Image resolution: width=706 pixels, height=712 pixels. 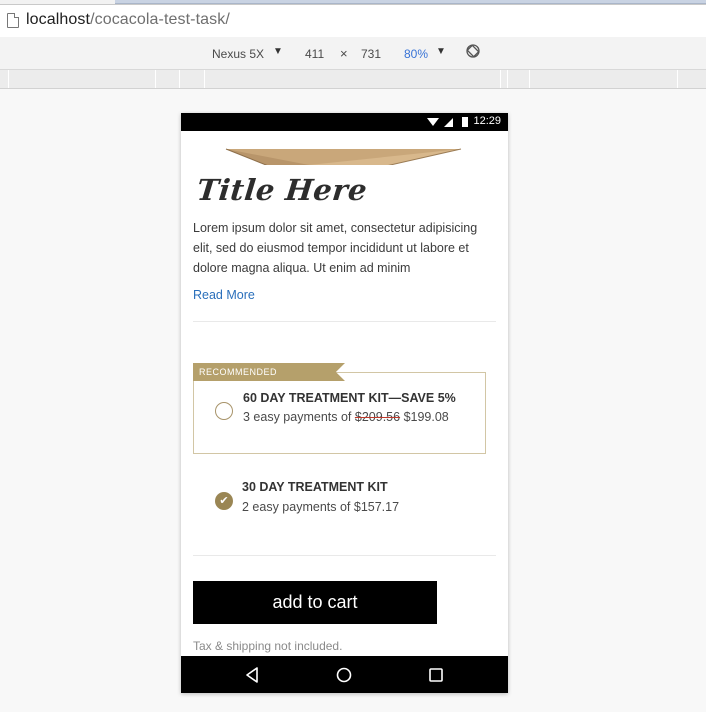 I want to click on offer-price-60-day: 3 easy payments of $209.56 $199.08, so click(x=346, y=417).